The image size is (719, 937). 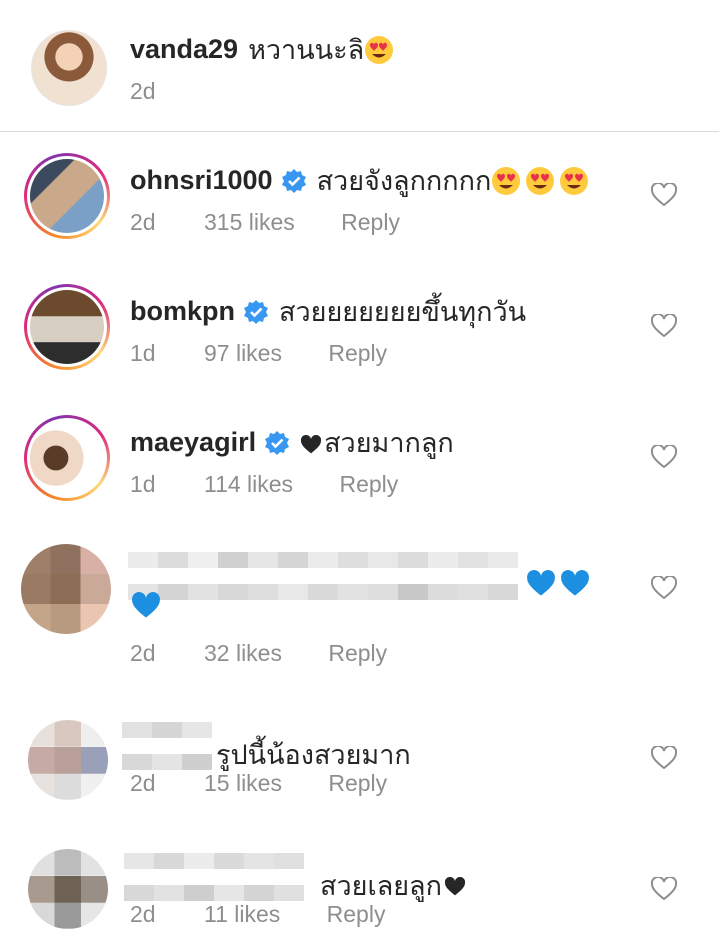 I want to click on likes-count: 11 likes, so click(x=242, y=914).